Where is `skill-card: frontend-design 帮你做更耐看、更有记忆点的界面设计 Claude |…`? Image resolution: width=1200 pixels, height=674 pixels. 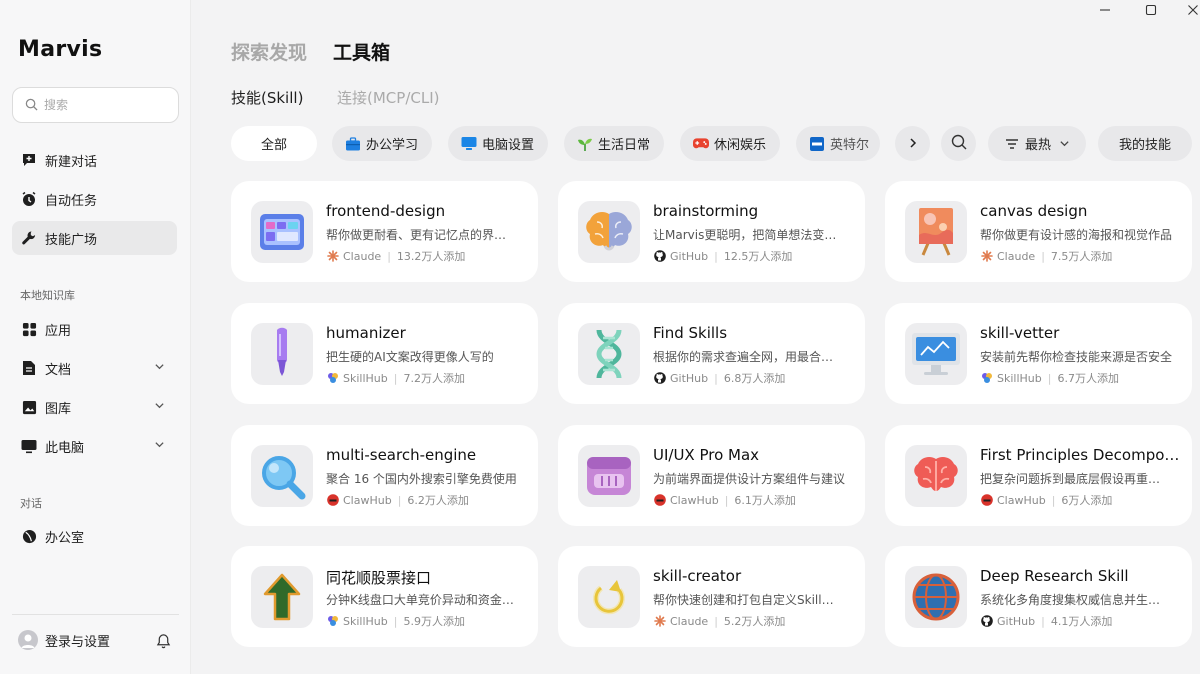
skill-card: frontend-design 帮你做更耐看、更有记忆点的界面设计 Claude |… is located at coordinates (384, 231).